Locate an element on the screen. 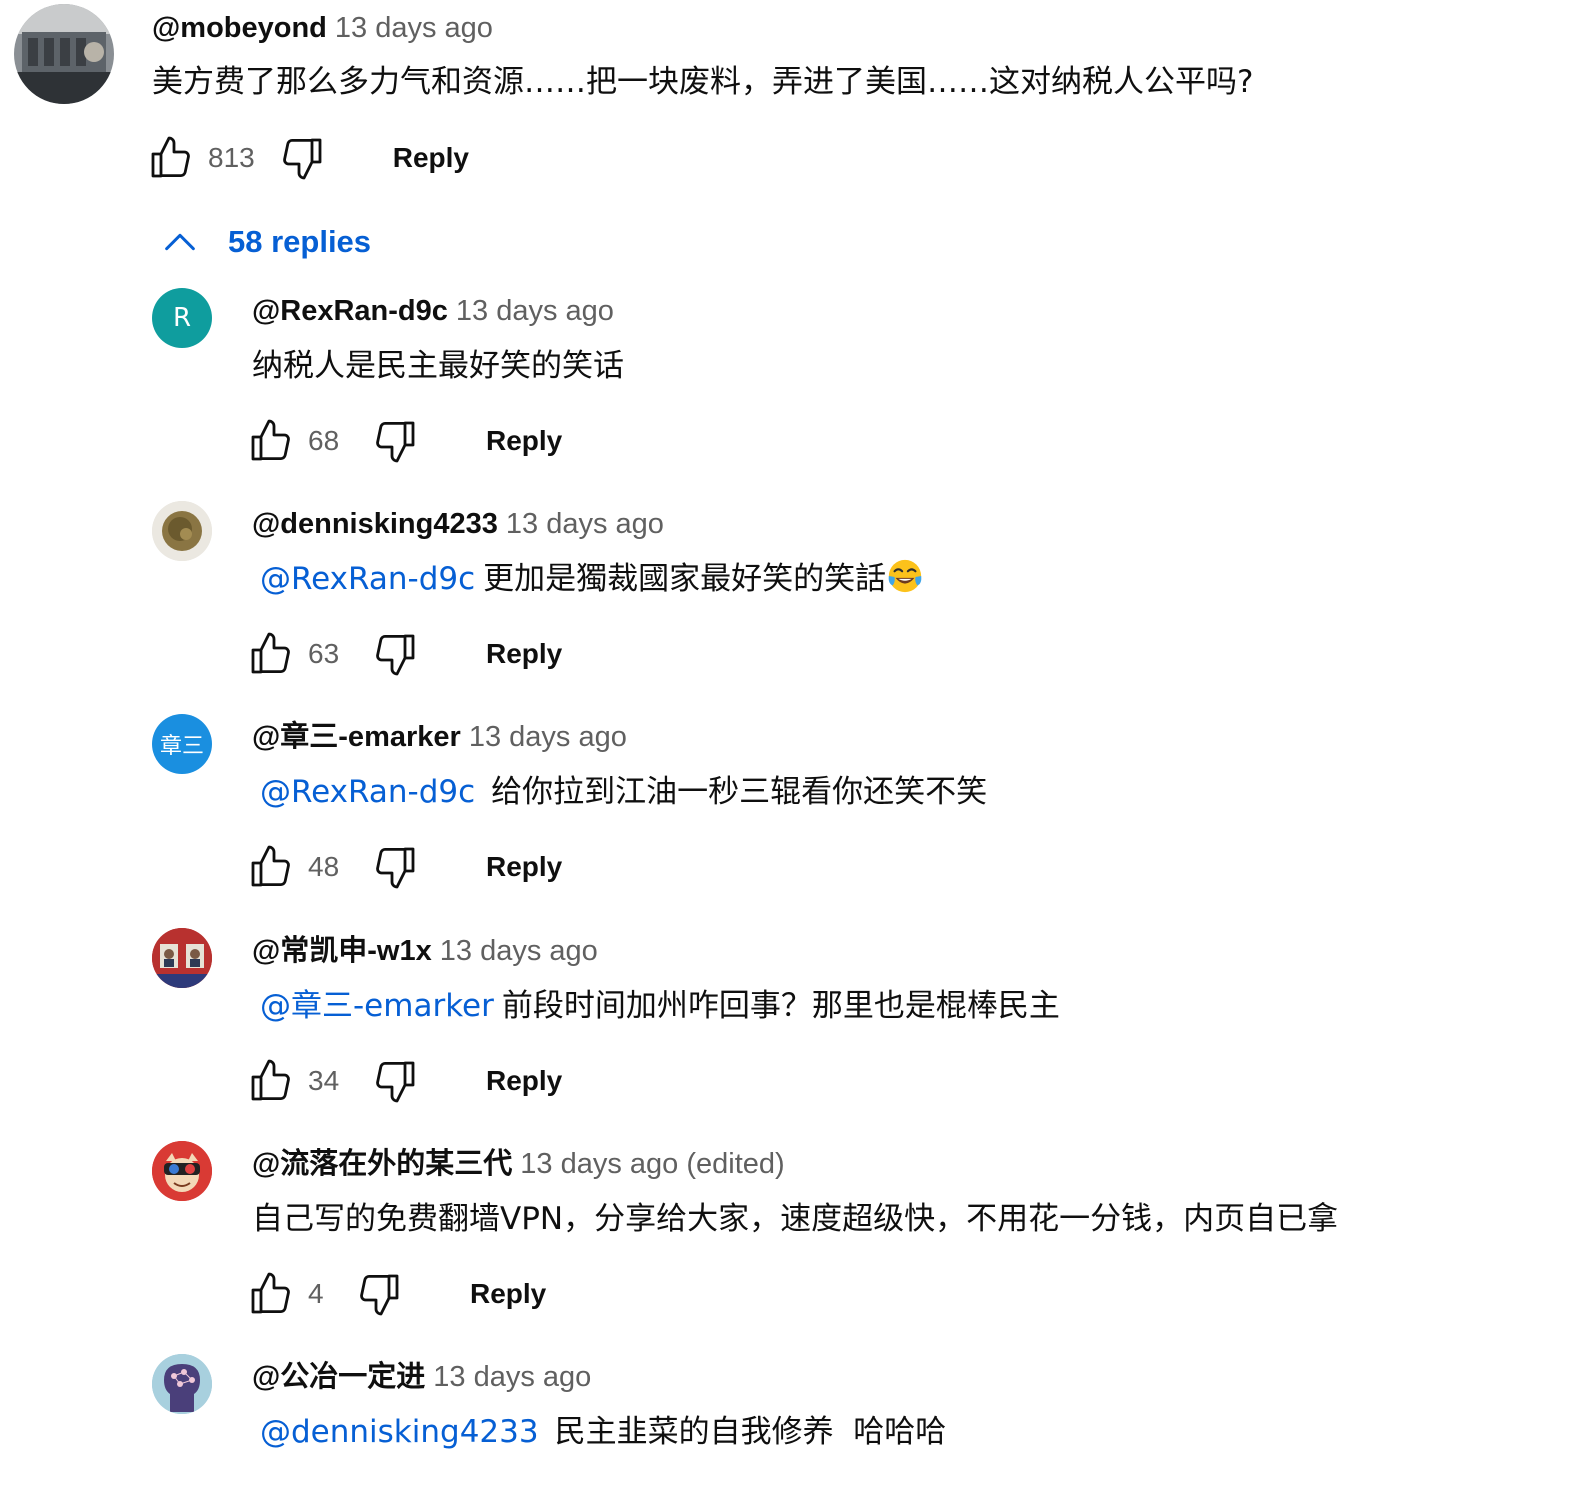 This screenshot has height=1490, width=1582. author-name: @常凯申-w1x is located at coordinates (342, 951).